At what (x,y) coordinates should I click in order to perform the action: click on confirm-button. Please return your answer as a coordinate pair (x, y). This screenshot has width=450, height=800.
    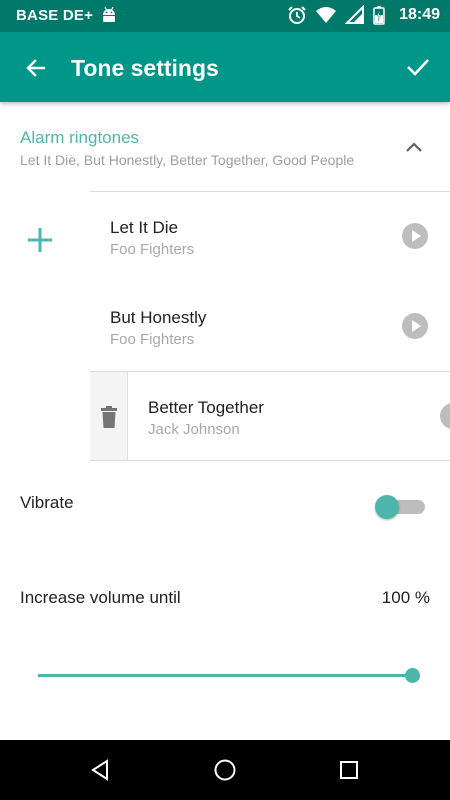
    Looking at the image, I should click on (418, 67).